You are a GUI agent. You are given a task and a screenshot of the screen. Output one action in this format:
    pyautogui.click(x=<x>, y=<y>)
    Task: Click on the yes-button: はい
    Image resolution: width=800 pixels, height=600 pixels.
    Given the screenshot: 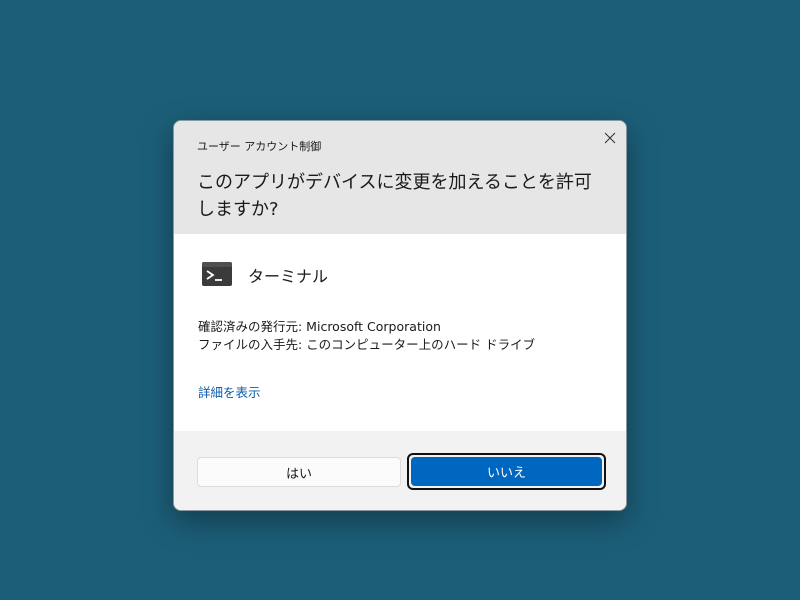 What is the action you would take?
    pyautogui.click(x=299, y=472)
    